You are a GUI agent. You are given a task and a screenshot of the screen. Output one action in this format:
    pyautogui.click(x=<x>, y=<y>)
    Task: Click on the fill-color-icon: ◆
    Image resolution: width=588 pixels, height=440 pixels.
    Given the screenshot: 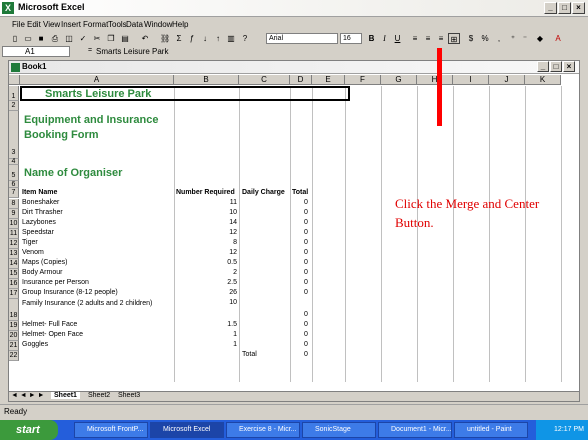 What is the action you would take?
    pyautogui.click(x=540, y=38)
    